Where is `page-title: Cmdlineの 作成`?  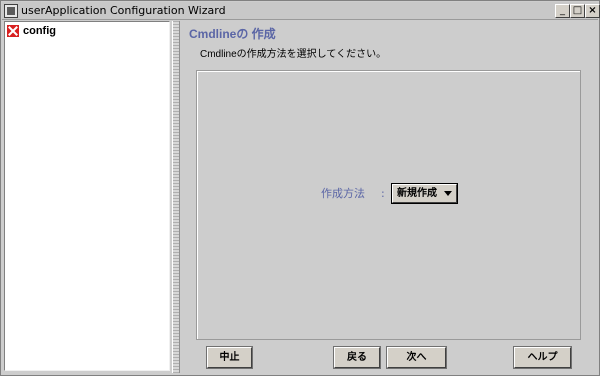
page-title: Cmdlineの 作成 is located at coordinates (232, 34).